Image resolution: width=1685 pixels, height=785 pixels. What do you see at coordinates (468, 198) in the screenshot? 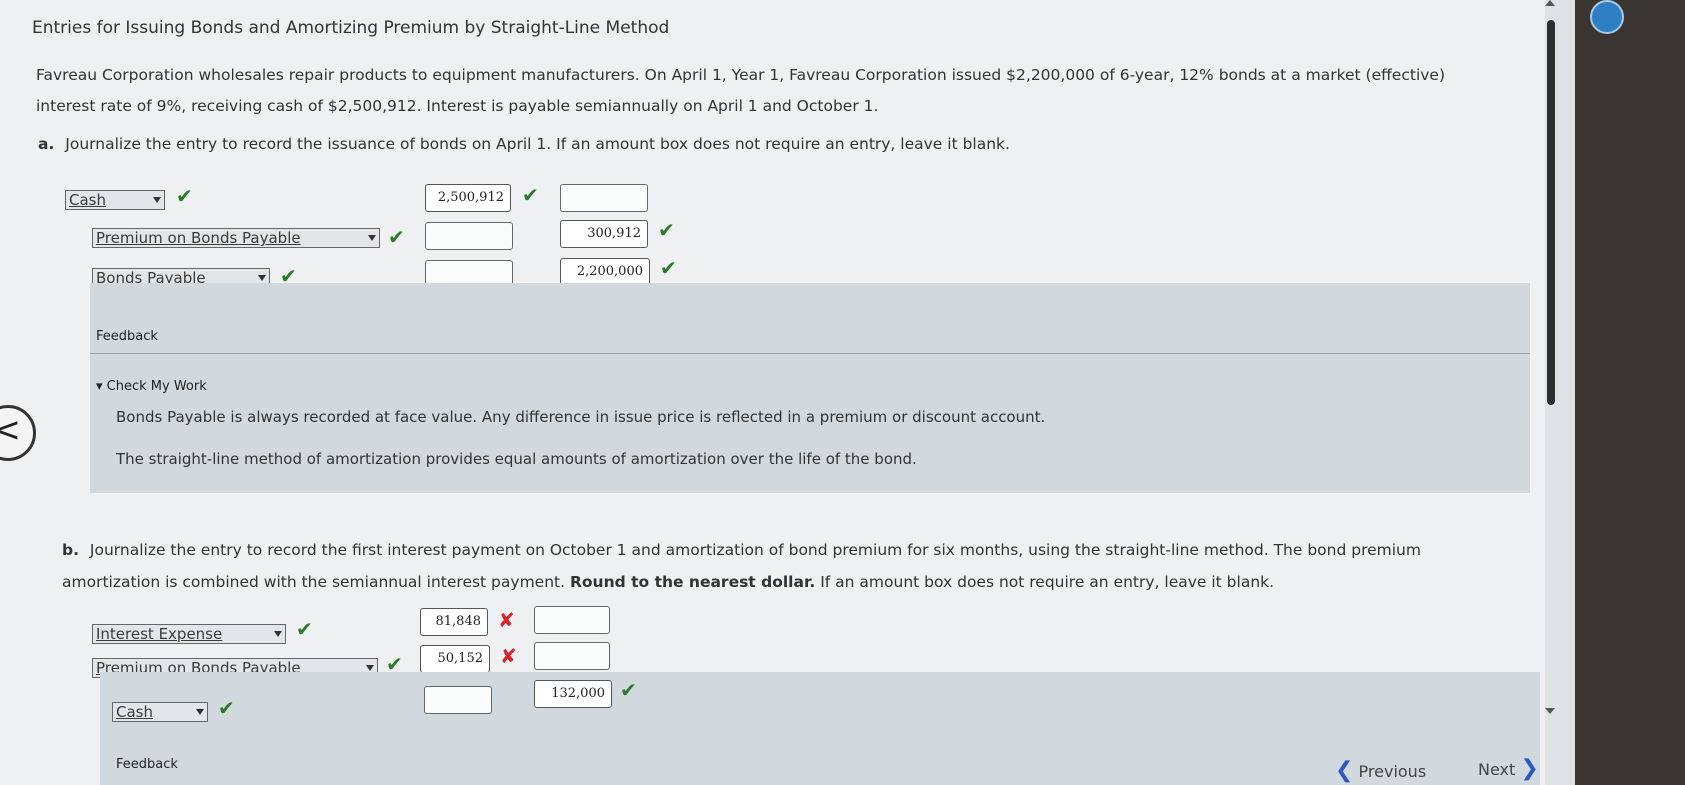
I see `debit-input: 2,500,912` at bounding box center [468, 198].